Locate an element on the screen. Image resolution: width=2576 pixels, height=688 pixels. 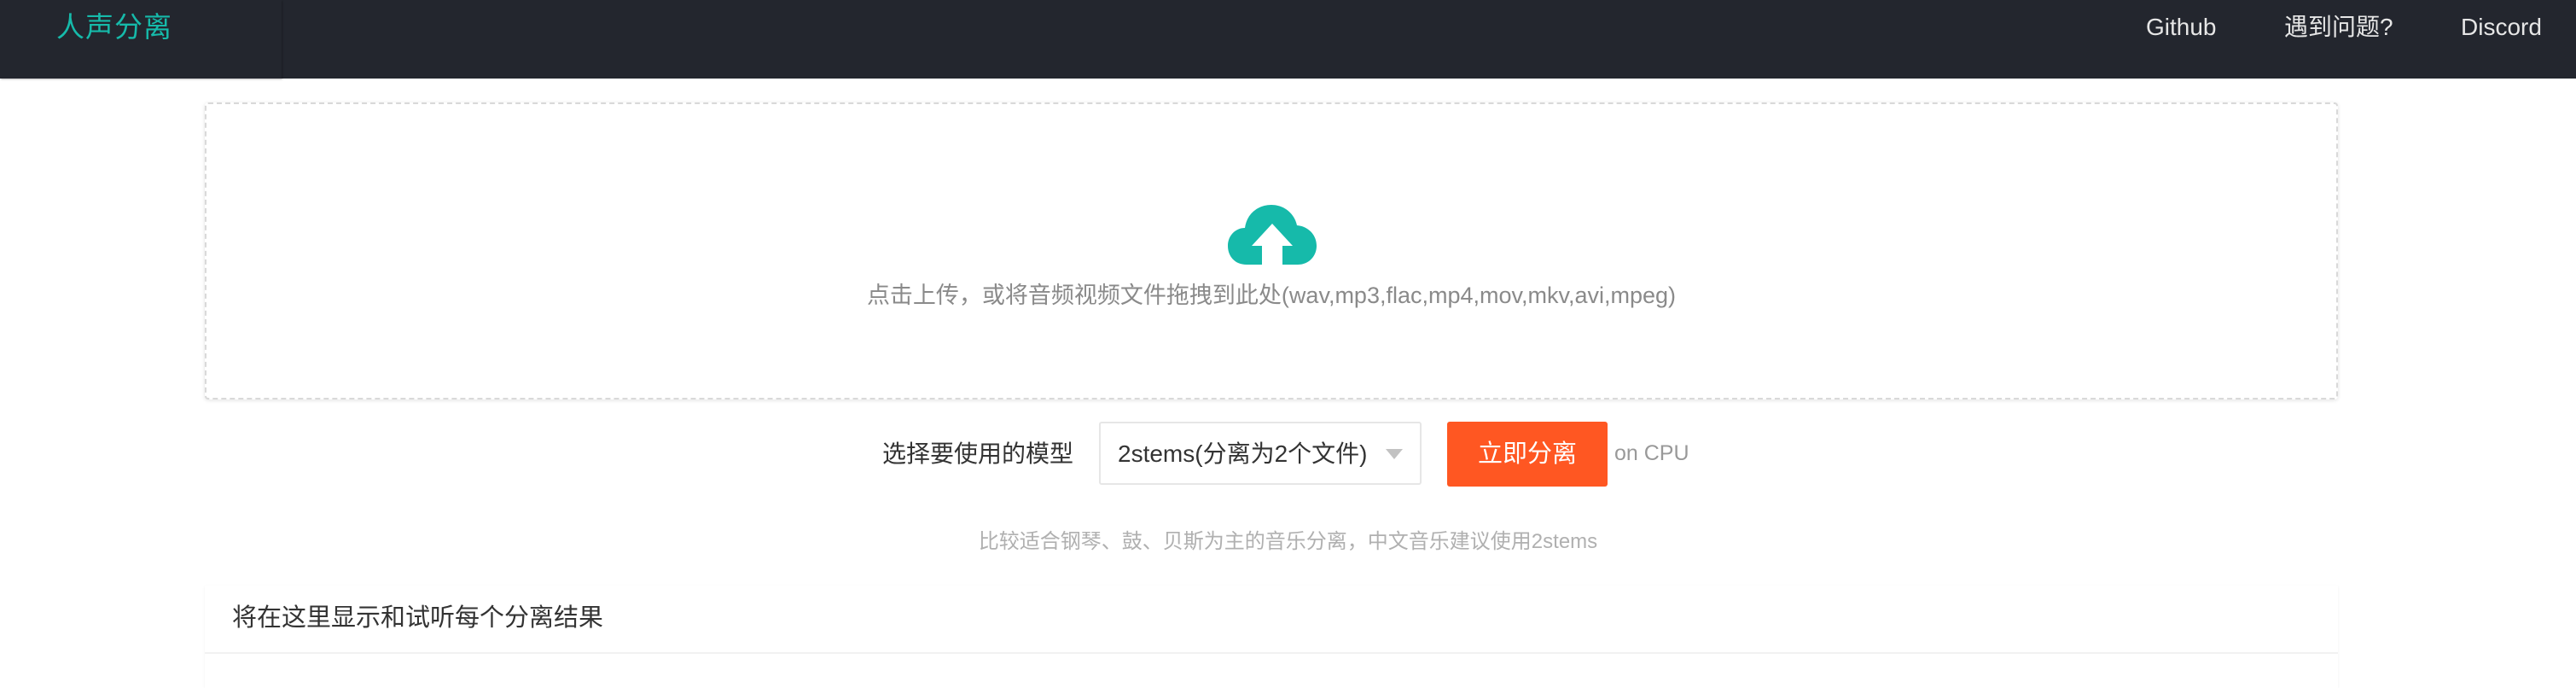
model-select-value: 2stems(分离为2个文件) is located at coordinates (1243, 454).